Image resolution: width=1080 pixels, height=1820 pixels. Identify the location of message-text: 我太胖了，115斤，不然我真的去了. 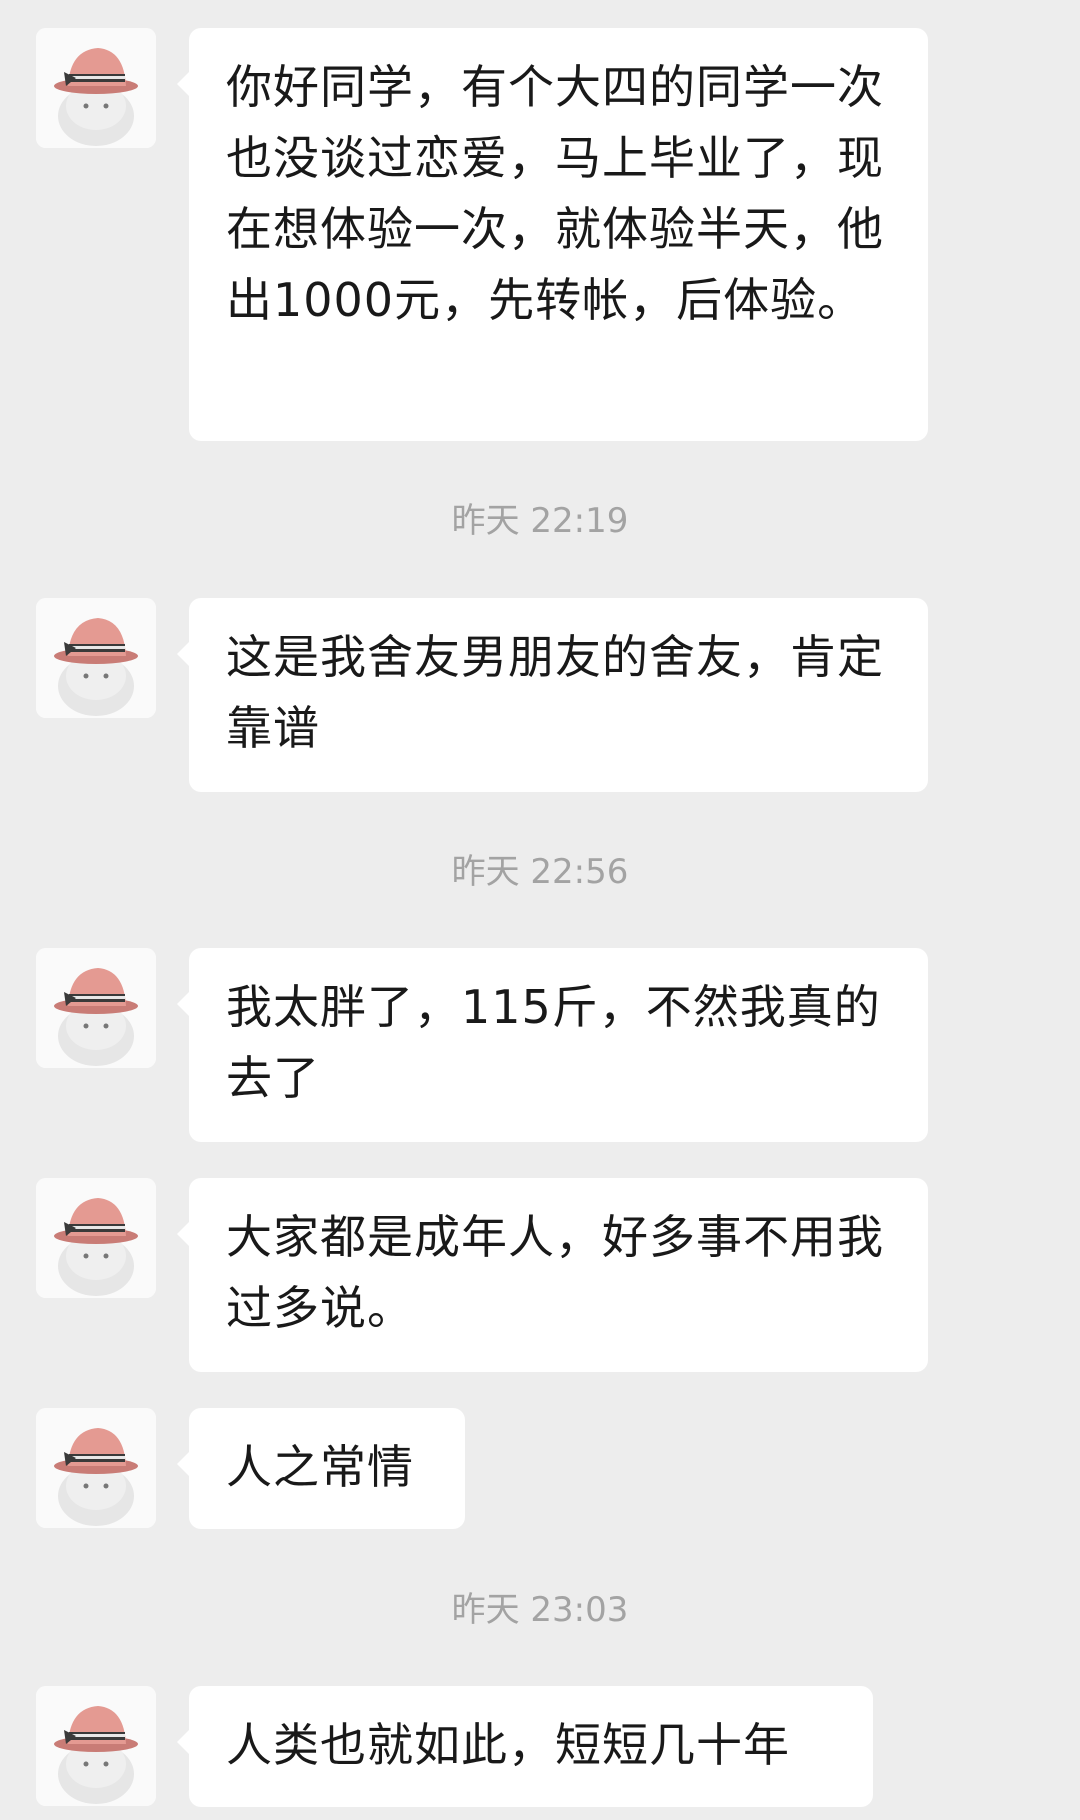
(553, 1042).